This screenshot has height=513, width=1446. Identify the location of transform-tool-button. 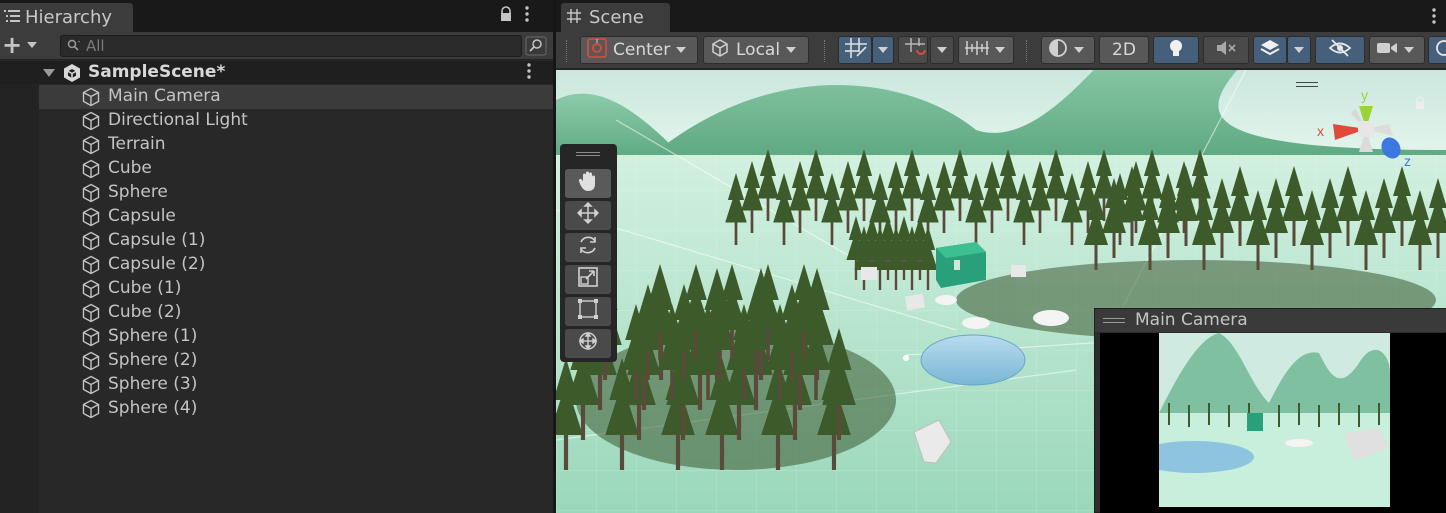
(588, 343).